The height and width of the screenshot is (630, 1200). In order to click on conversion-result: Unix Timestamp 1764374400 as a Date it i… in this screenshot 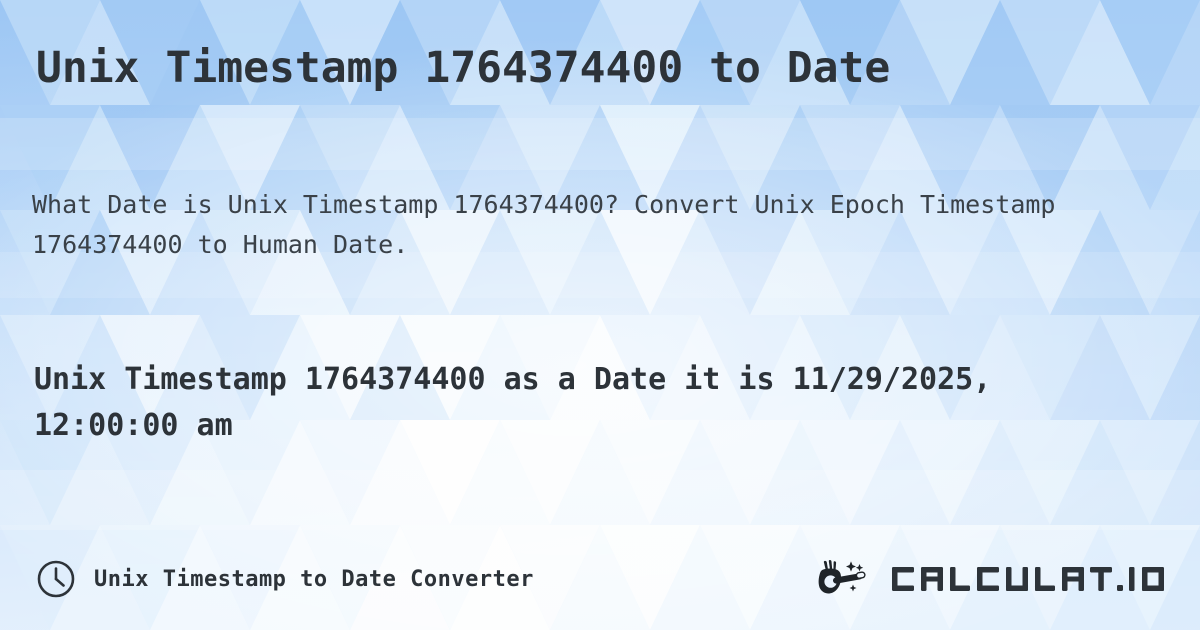, I will do `click(513, 402)`.